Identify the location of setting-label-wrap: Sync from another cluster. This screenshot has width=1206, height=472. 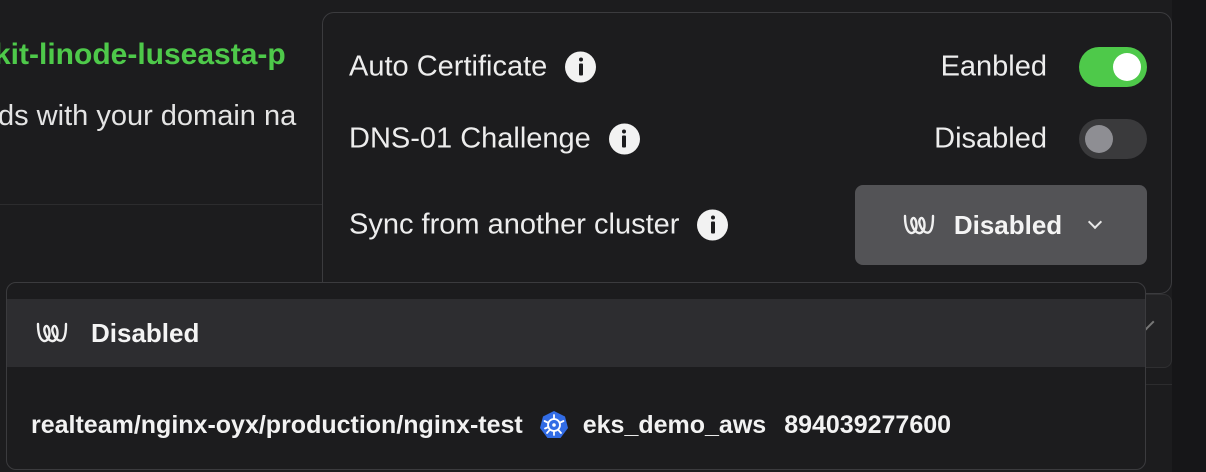
(539, 225).